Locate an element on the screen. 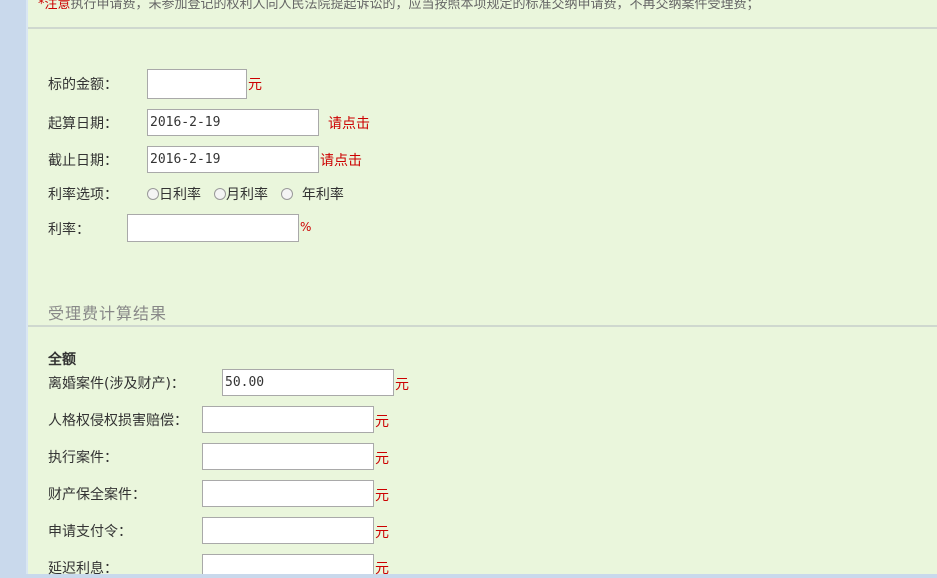 The width and height of the screenshot is (937, 578). radio-monthly is located at coordinates (220, 194).